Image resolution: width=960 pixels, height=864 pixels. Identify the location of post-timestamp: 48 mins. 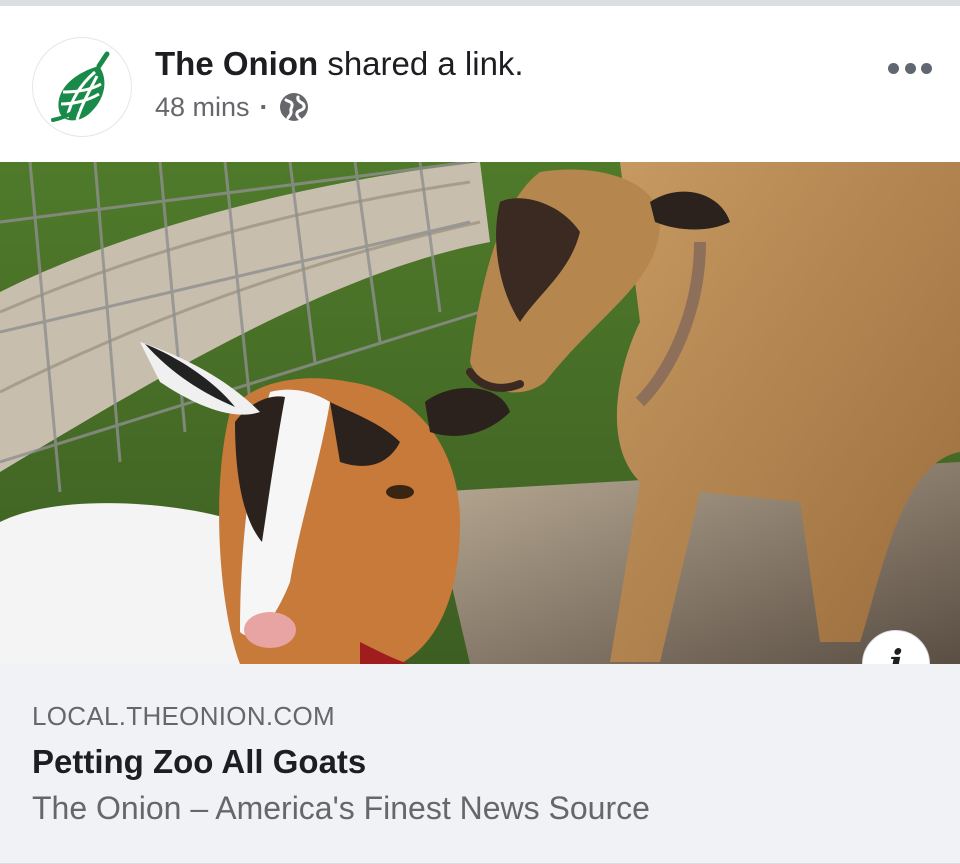
(202, 107).